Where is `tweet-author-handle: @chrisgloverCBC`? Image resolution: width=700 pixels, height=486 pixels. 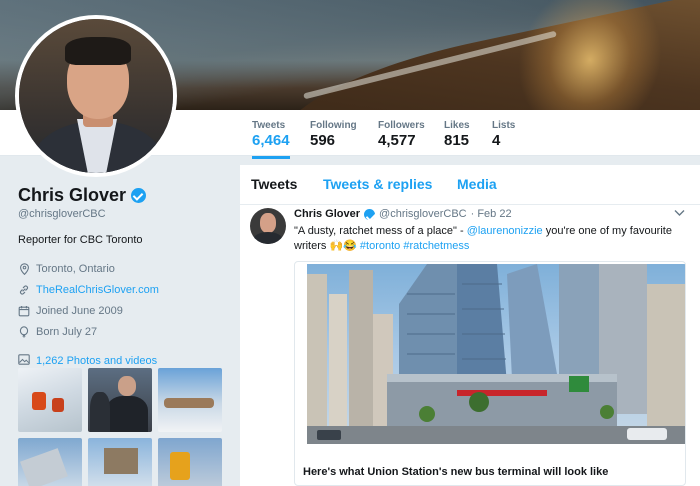 tweet-author-handle: @chrisgloverCBC is located at coordinates (423, 214).